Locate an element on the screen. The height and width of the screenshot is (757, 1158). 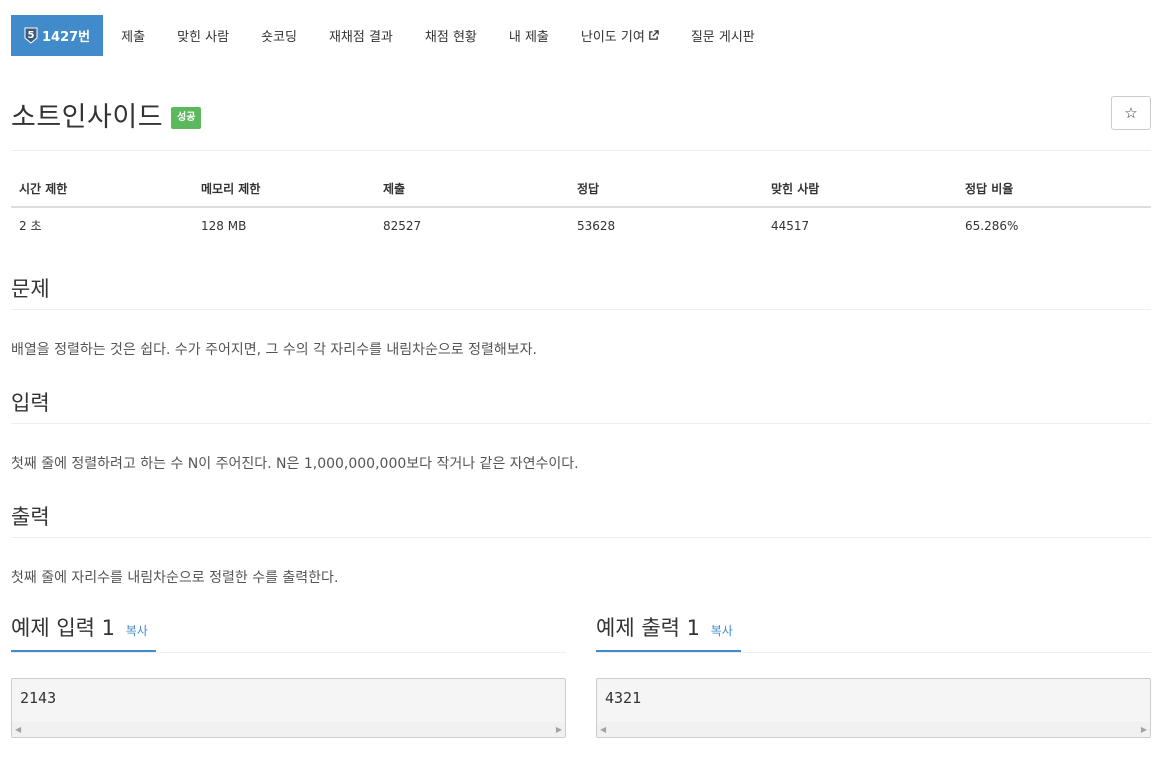
tab-short-coding: 숏코딩 is located at coordinates (279, 35).